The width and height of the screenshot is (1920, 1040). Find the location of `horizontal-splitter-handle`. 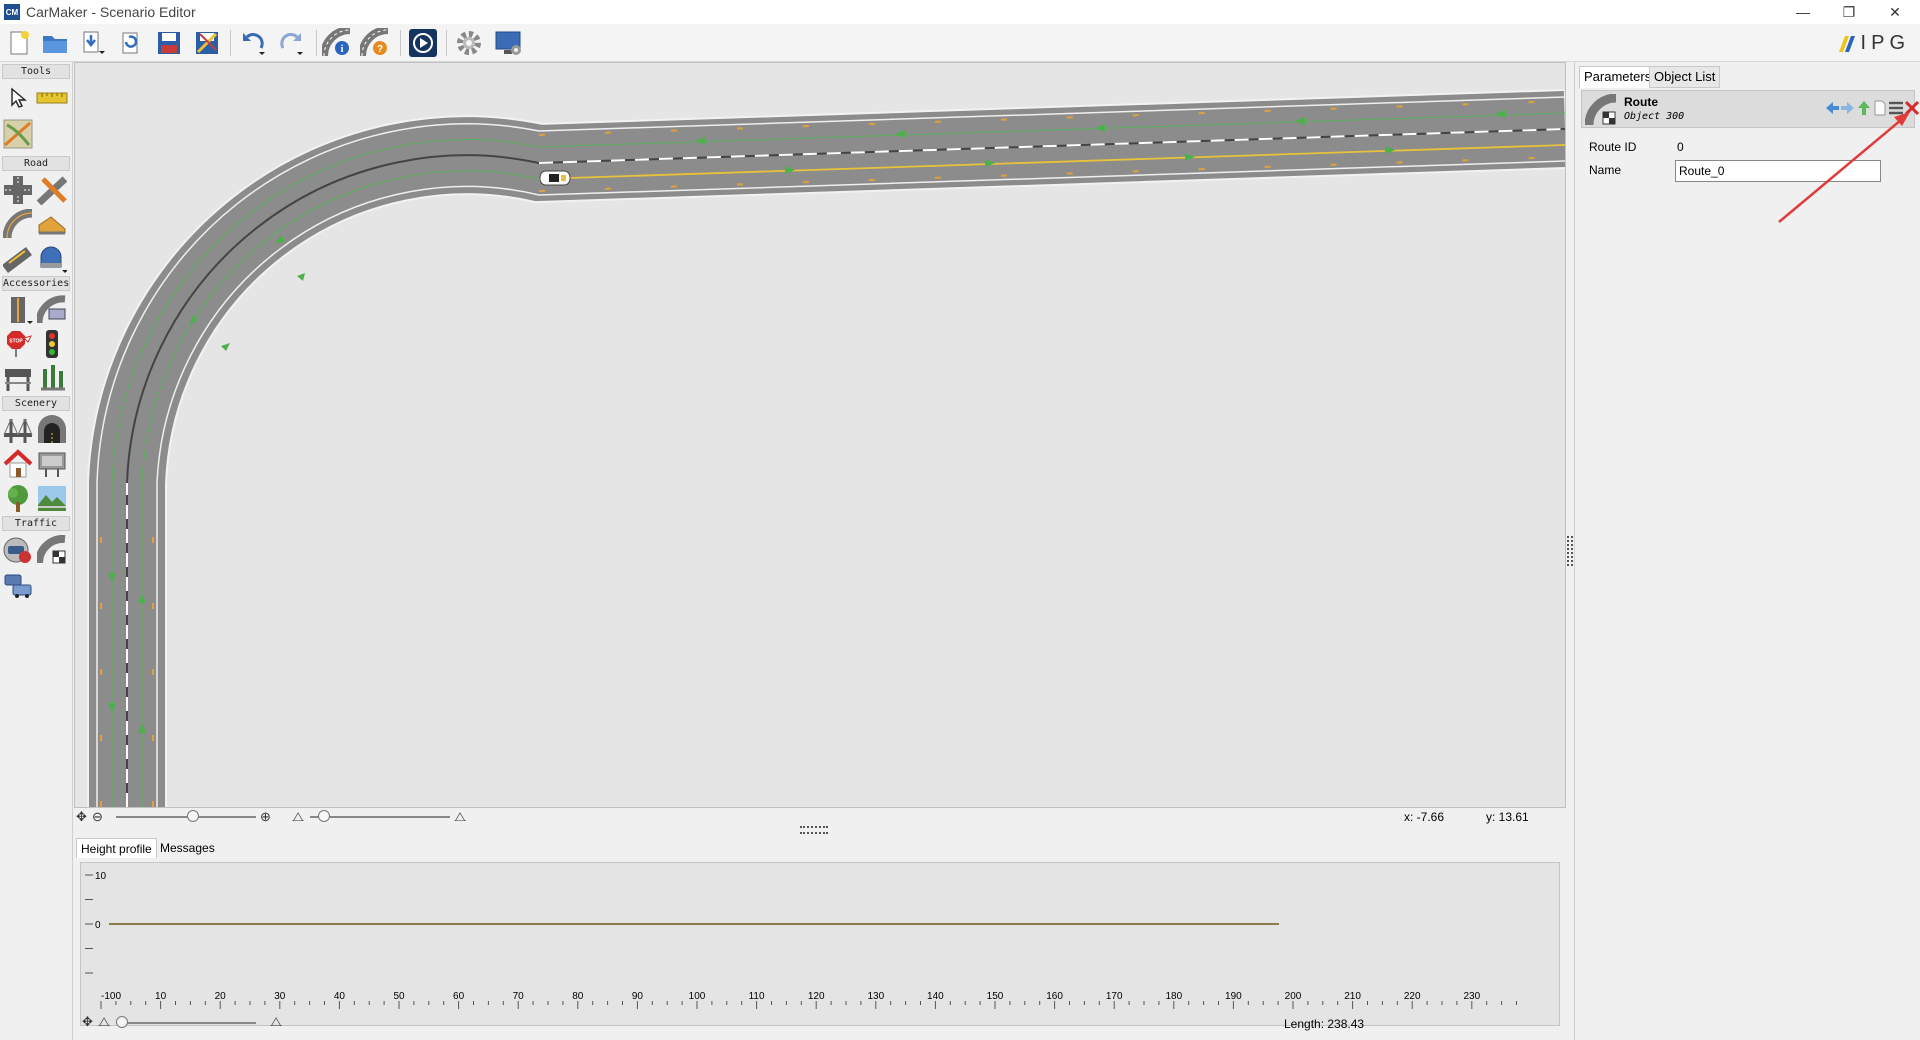

horizontal-splitter-handle is located at coordinates (814, 830).